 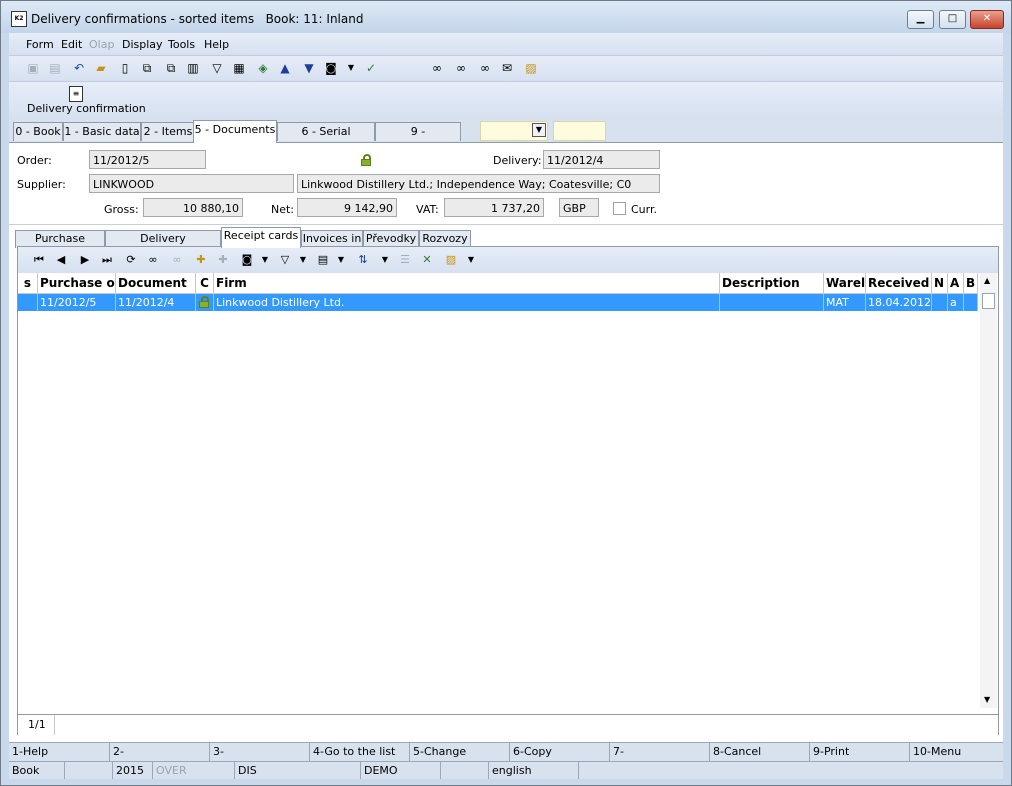 What do you see at coordinates (205, 283) in the screenshot?
I see `column-header-c: C` at bounding box center [205, 283].